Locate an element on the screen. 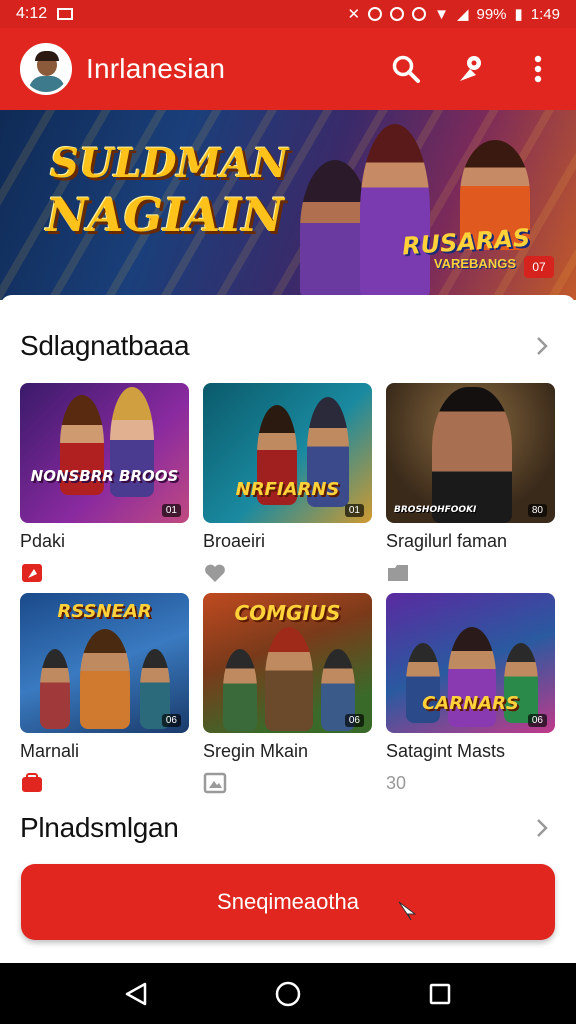 The height and width of the screenshot is (1024, 576). alarm-icon is located at coordinates (375, 14).